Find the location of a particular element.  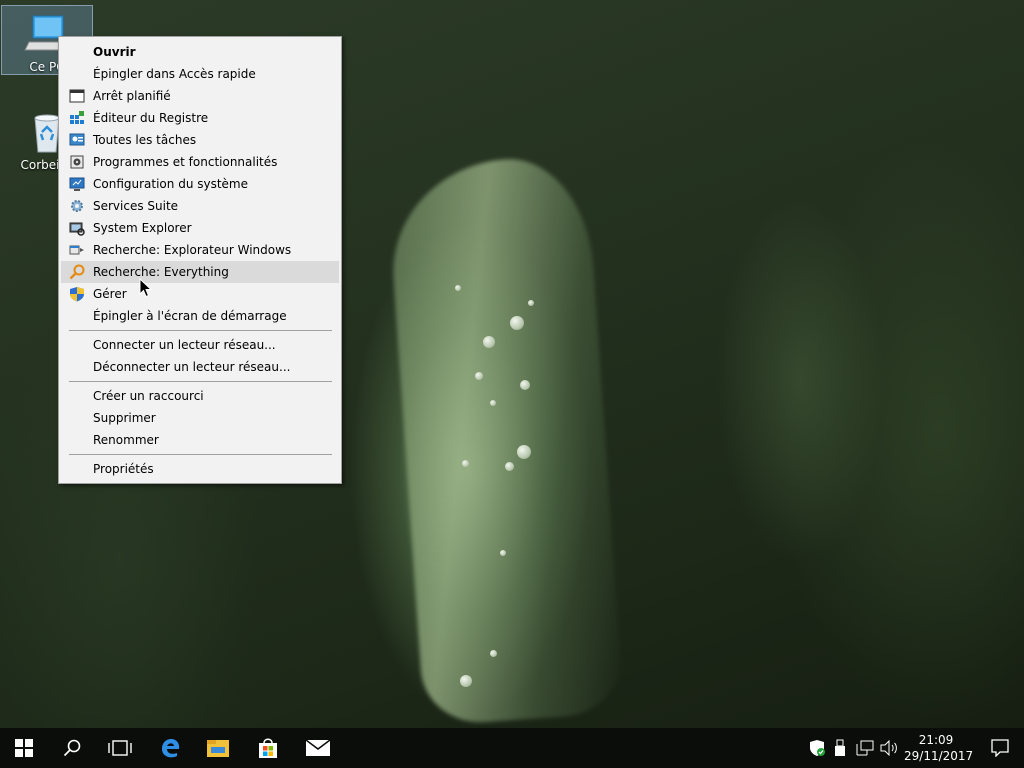

store-button is located at coordinates (268, 748).